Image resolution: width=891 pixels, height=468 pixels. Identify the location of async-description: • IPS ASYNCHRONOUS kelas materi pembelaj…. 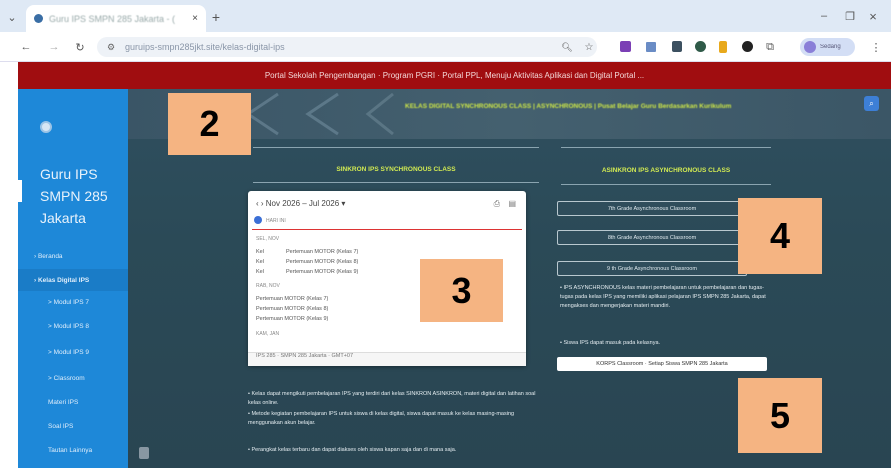
(663, 297).